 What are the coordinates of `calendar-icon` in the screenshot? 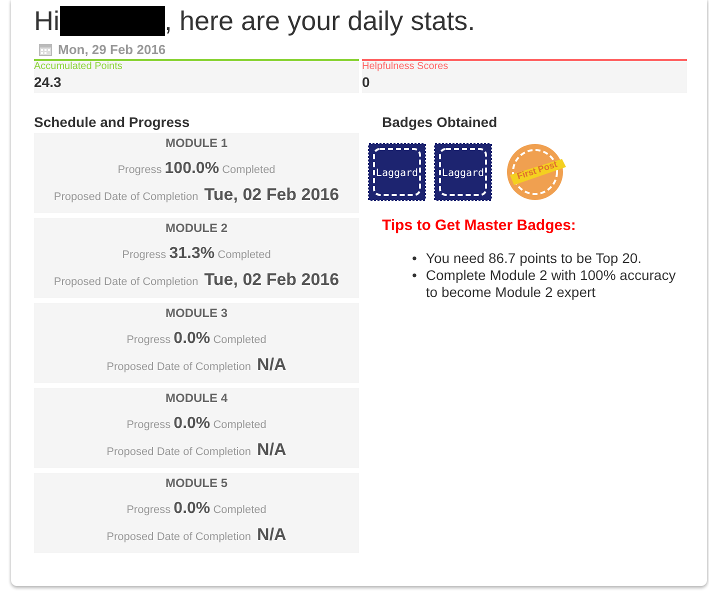 It's located at (45, 49).